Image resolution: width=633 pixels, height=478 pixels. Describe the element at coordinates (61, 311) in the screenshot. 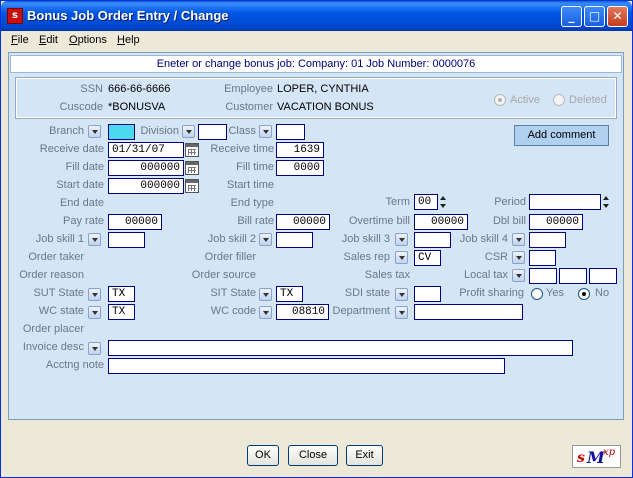

I see `wc-state-label: WC state` at that location.